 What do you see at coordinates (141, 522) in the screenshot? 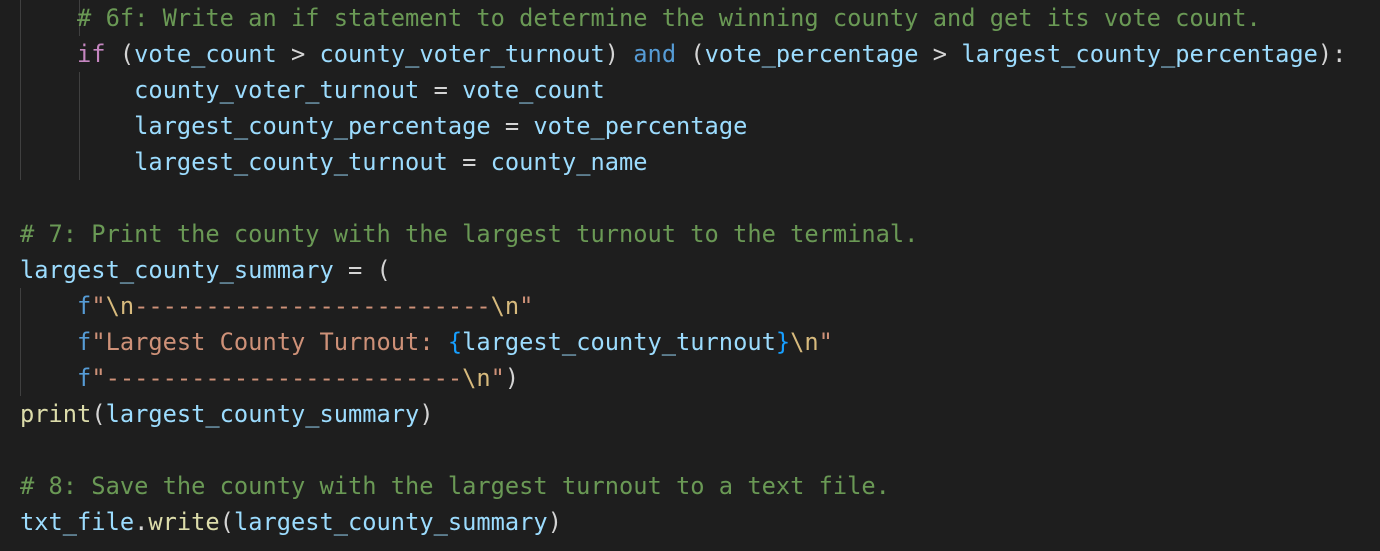
I see `code-token-plain: .` at bounding box center [141, 522].